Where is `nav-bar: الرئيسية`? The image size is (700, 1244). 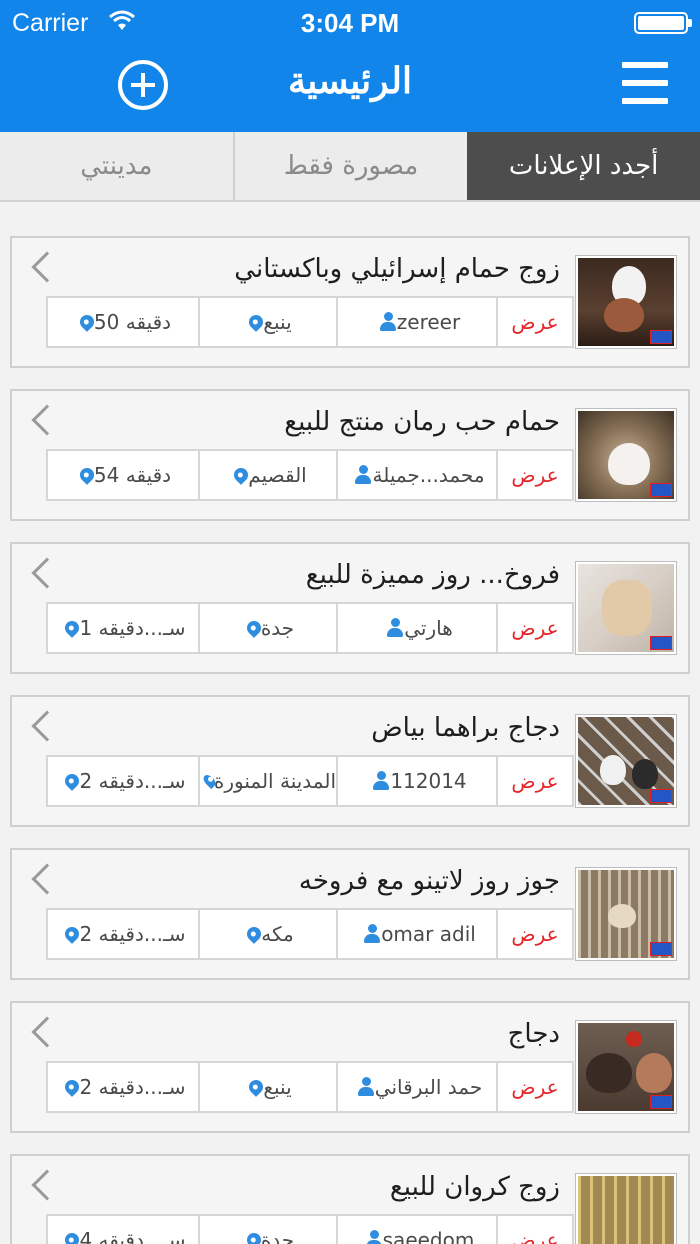 nav-bar: الرئيسية is located at coordinates (350, 88).